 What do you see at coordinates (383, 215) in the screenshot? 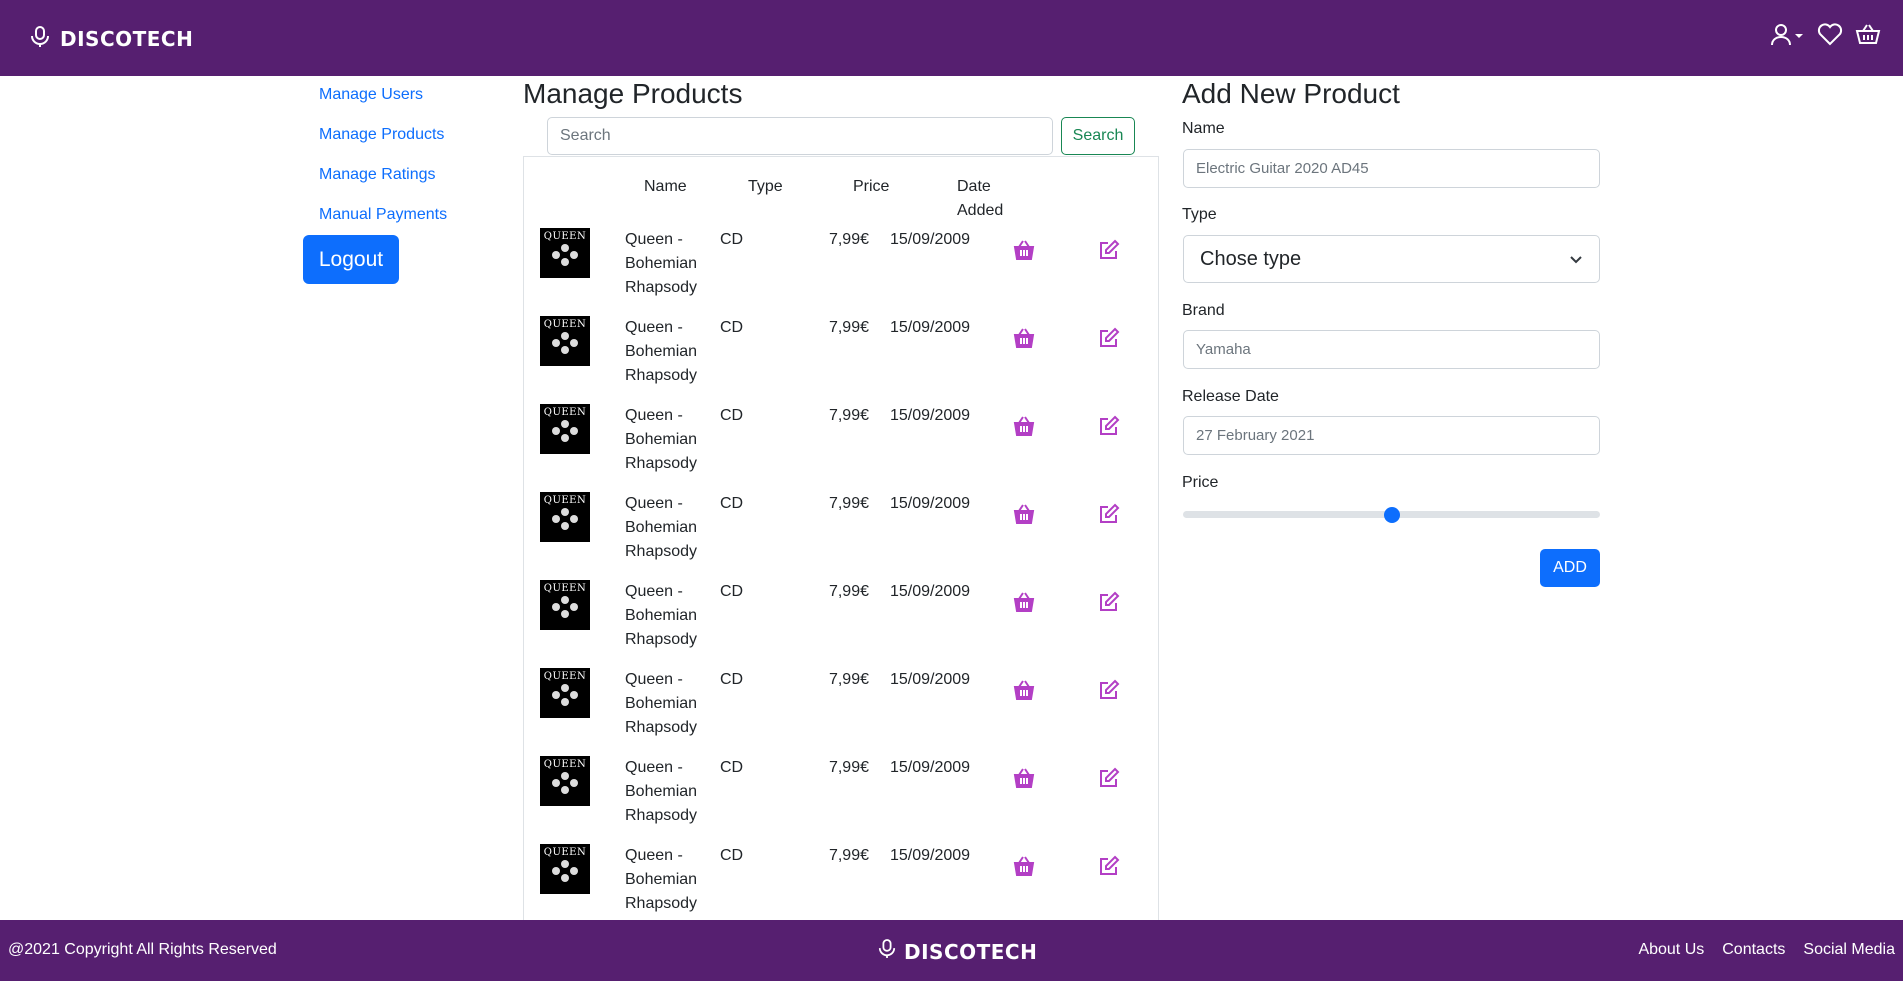
I see `sidebar-item-manual-payments: Manual Payments` at bounding box center [383, 215].